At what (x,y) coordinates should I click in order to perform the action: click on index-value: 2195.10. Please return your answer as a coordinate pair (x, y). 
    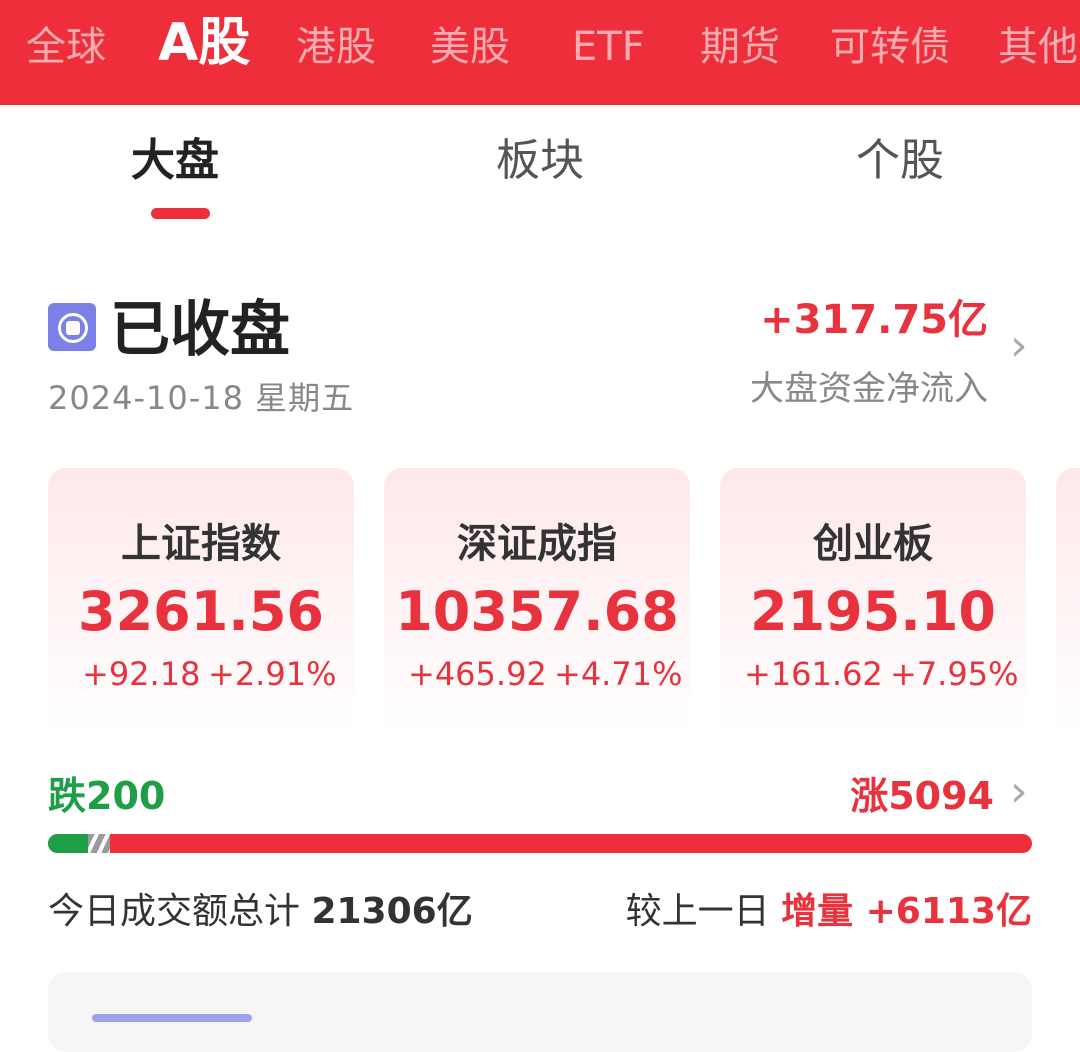
    Looking at the image, I should click on (873, 611).